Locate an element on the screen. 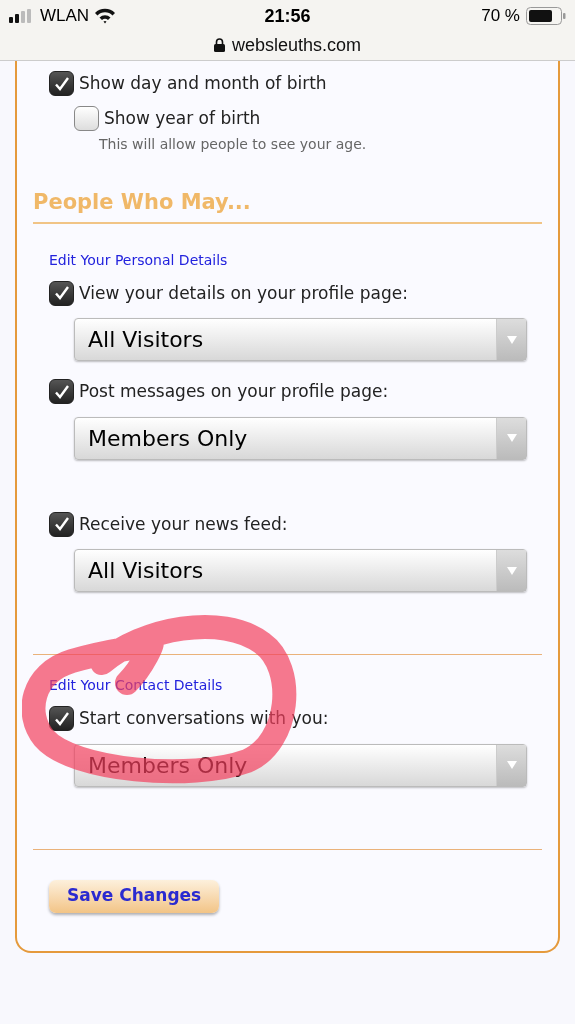 This screenshot has width=575, height=1024. url-text: websleuths.com is located at coordinates (296, 45).